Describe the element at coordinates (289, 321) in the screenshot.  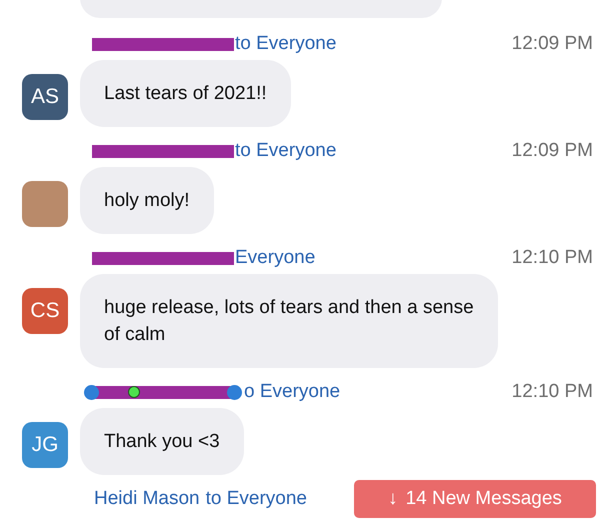
I see `message-bubble: huge release, lots of tears and then a sense of calm` at that location.